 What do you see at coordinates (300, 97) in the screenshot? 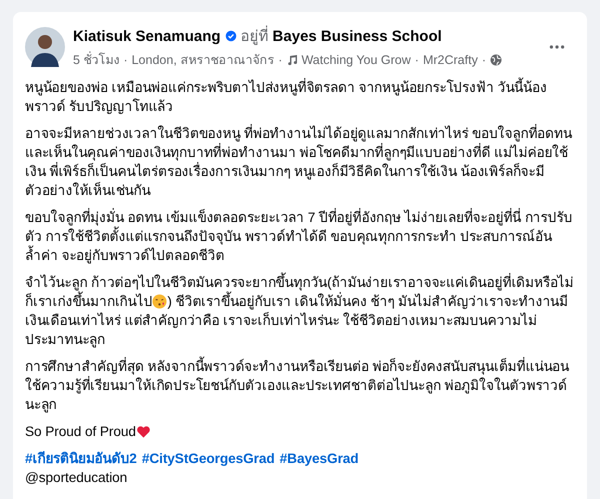
I see `post-paragraph: หนูน้อยของพ่อ เหมือนพ่อแค่กระพริบตาไปส่งหนูที่จิตรลดา จากหนูน้อยกระโปรงฟ้า วันนี้น้องพราวด์ รับปริญญาโทแล้ว` at bounding box center [300, 97].